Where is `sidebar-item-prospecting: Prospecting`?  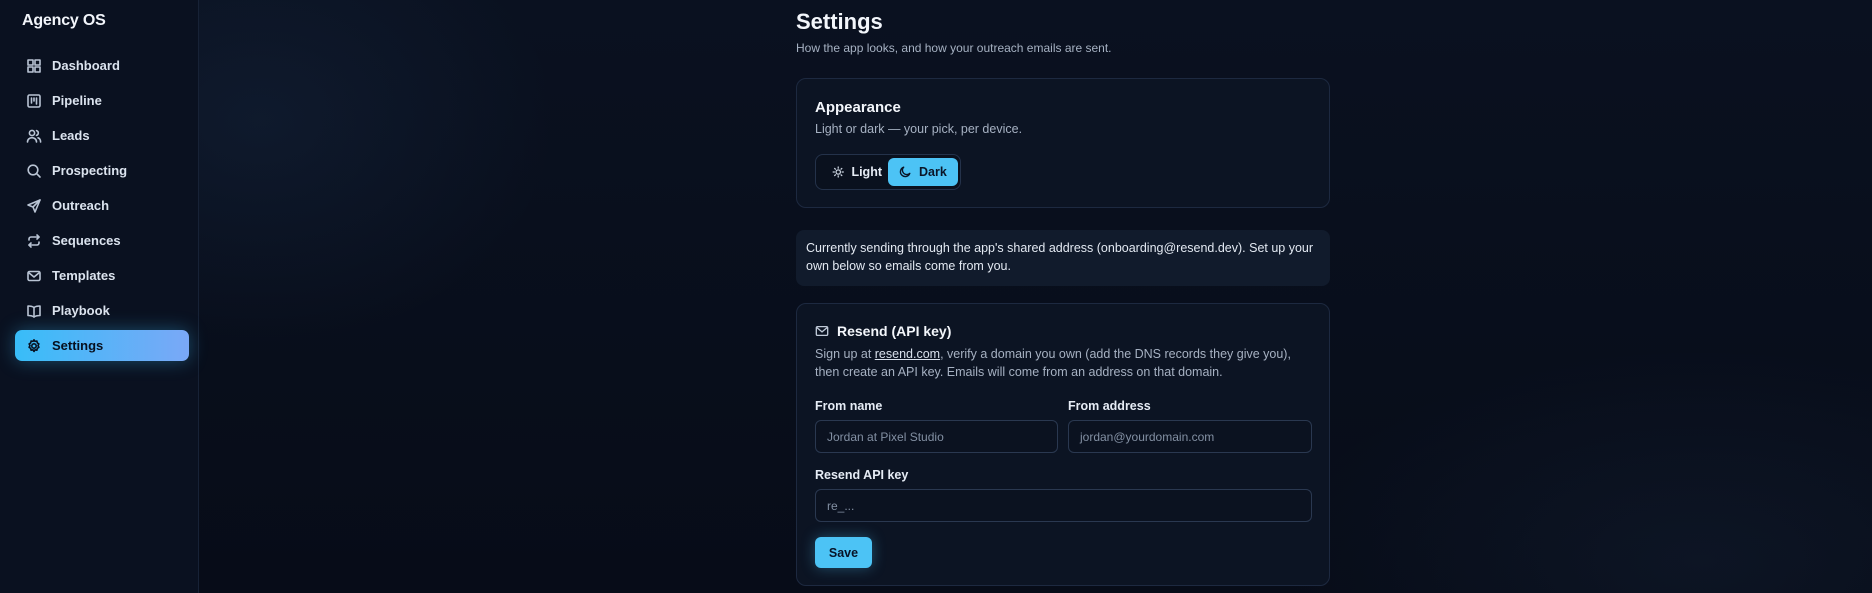 sidebar-item-prospecting: Prospecting is located at coordinates (102, 170).